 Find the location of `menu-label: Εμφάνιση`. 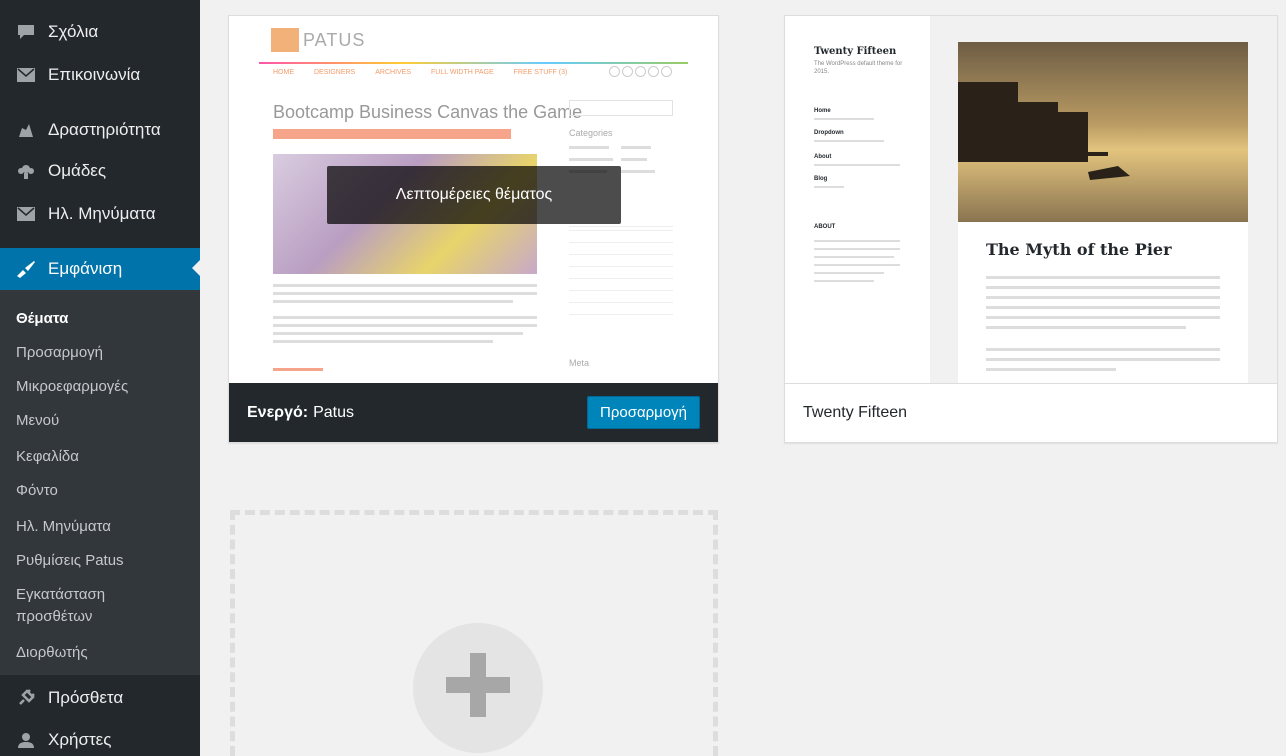

menu-label: Εμφάνιση is located at coordinates (85, 268).